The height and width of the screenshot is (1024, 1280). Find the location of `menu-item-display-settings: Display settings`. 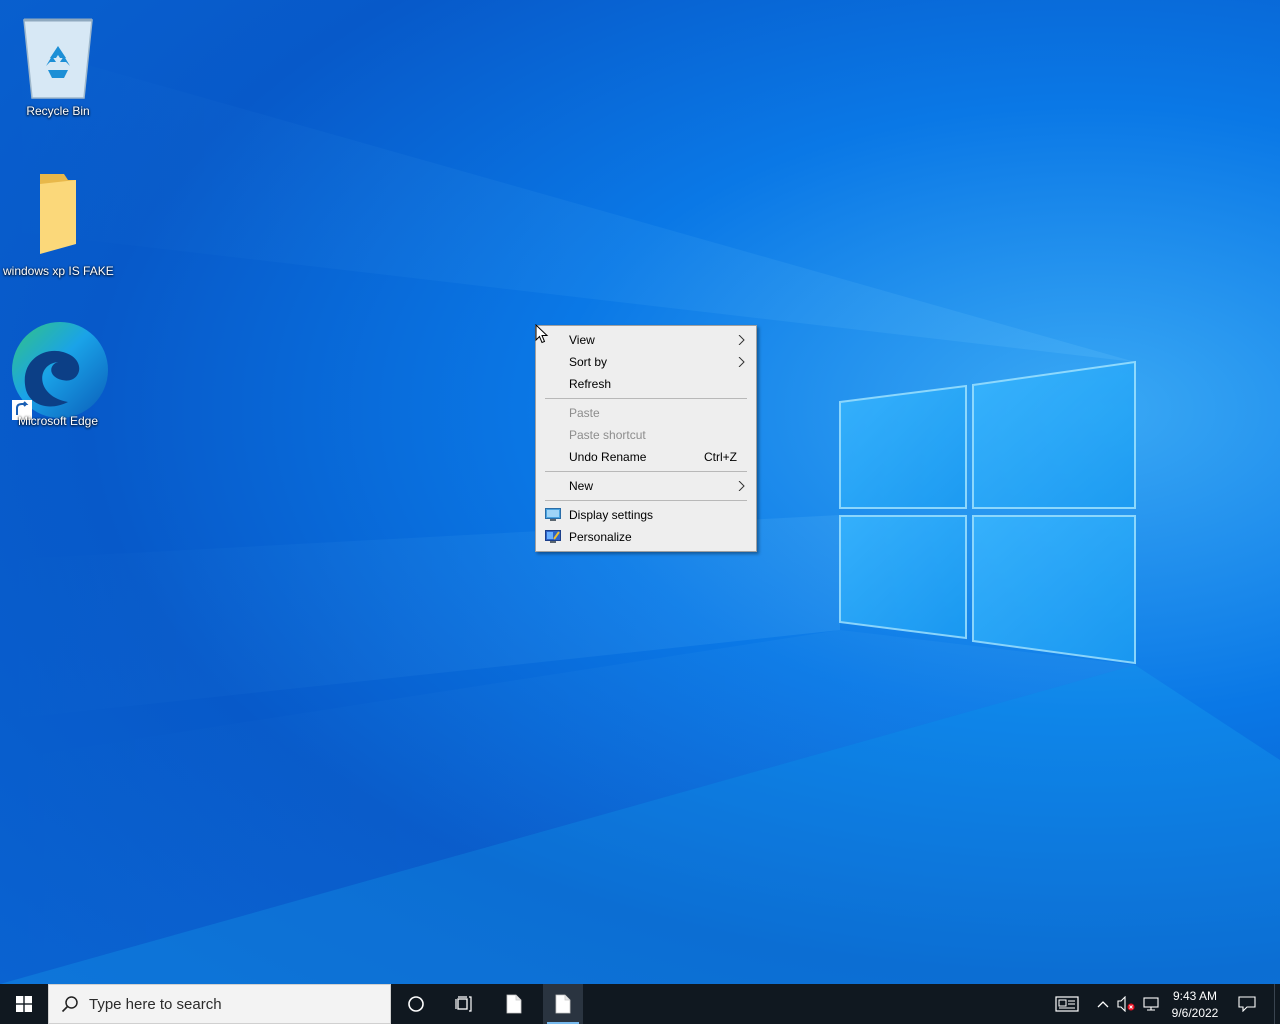

menu-item-display-settings: Display settings is located at coordinates (646, 515).